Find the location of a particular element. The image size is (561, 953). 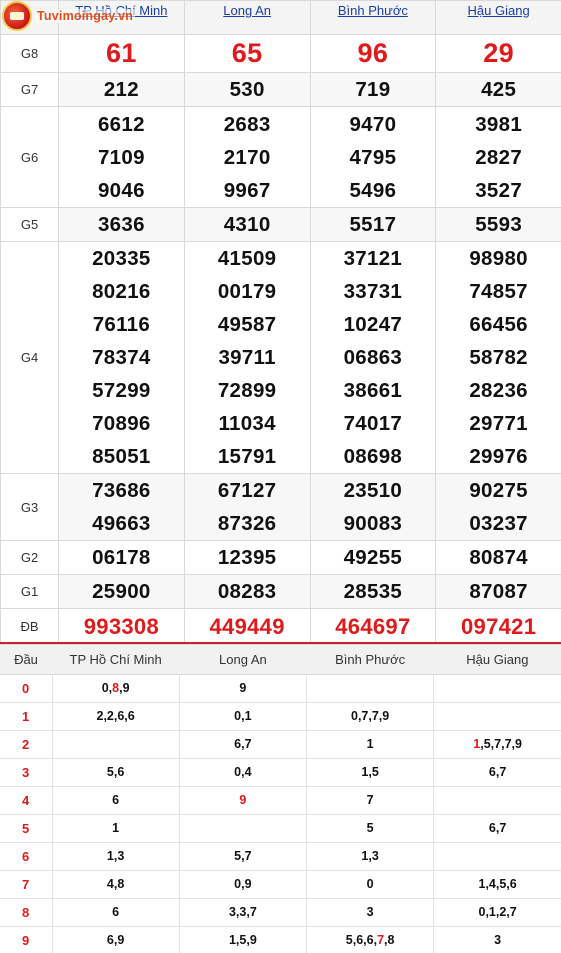

province-header-1: Long An is located at coordinates (247, 17).